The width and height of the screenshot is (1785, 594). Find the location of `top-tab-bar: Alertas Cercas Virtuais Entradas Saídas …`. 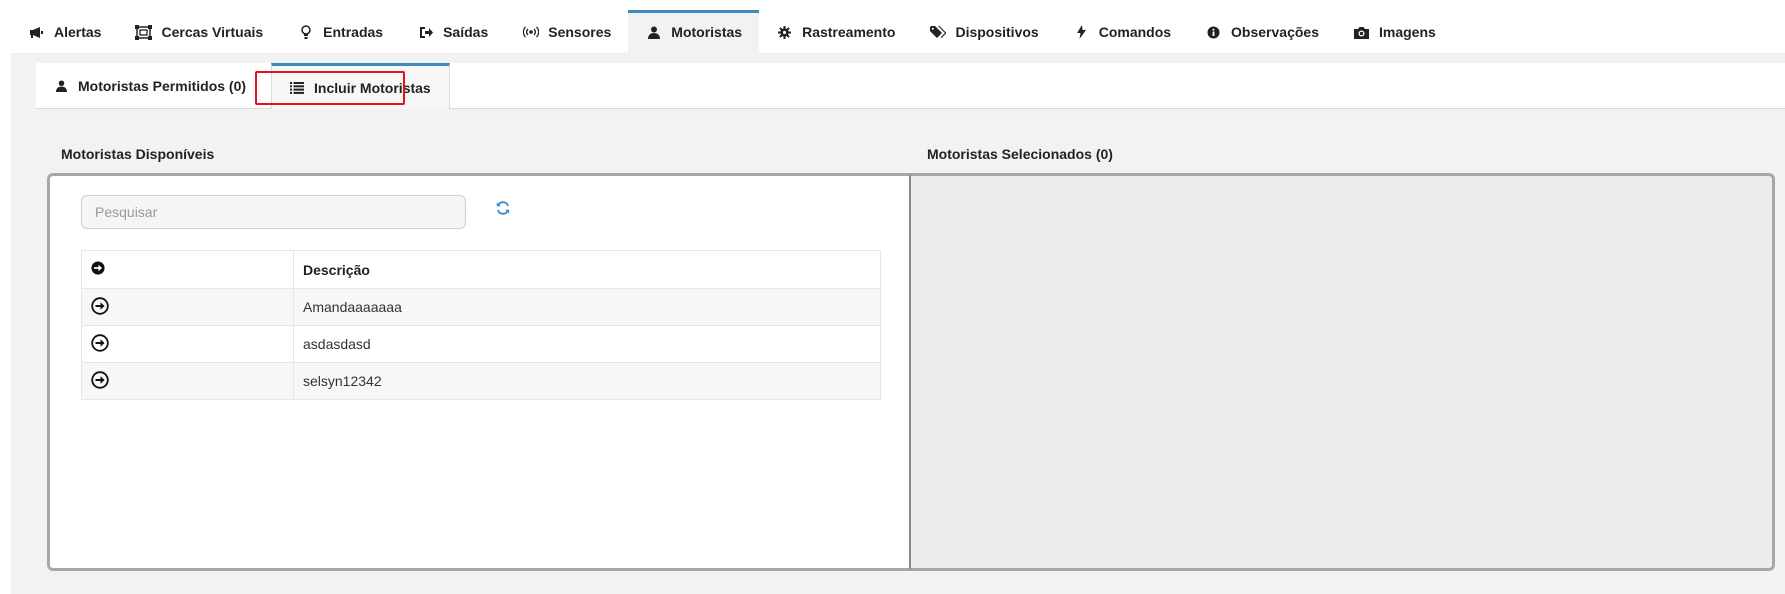

top-tab-bar: Alertas Cercas Virtuais Entradas Saídas … is located at coordinates (898, 32).